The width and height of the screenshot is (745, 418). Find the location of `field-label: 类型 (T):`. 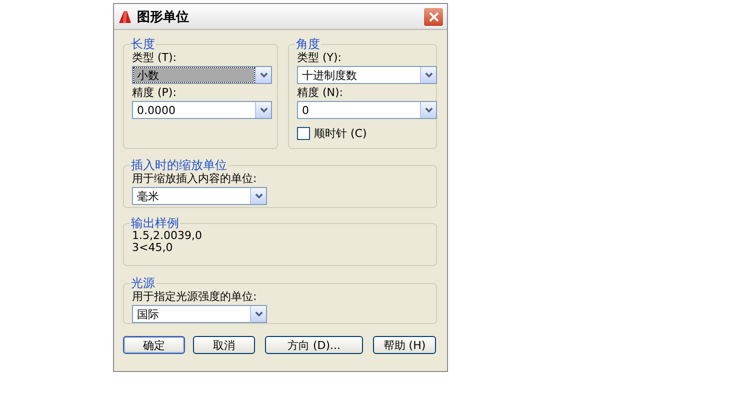

field-label: 类型 (T): is located at coordinates (155, 58).